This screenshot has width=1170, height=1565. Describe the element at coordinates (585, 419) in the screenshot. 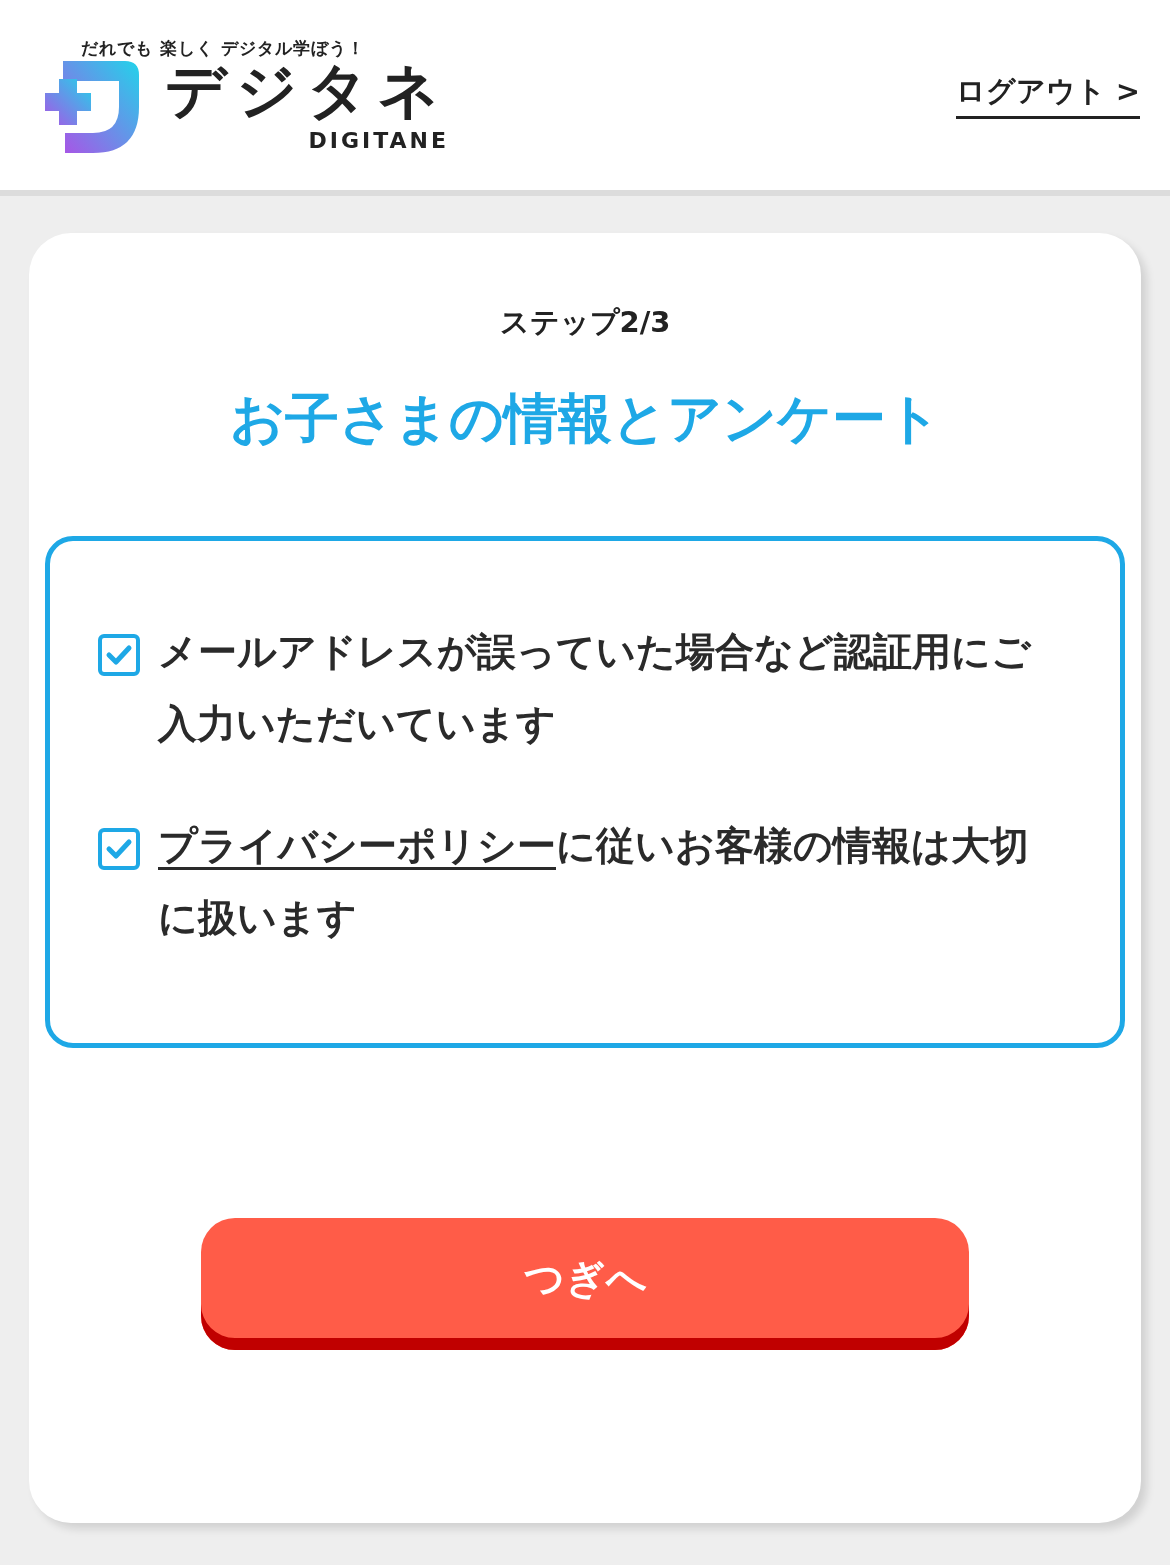

I see `page-title: お子さまの情報とアンケート` at that location.